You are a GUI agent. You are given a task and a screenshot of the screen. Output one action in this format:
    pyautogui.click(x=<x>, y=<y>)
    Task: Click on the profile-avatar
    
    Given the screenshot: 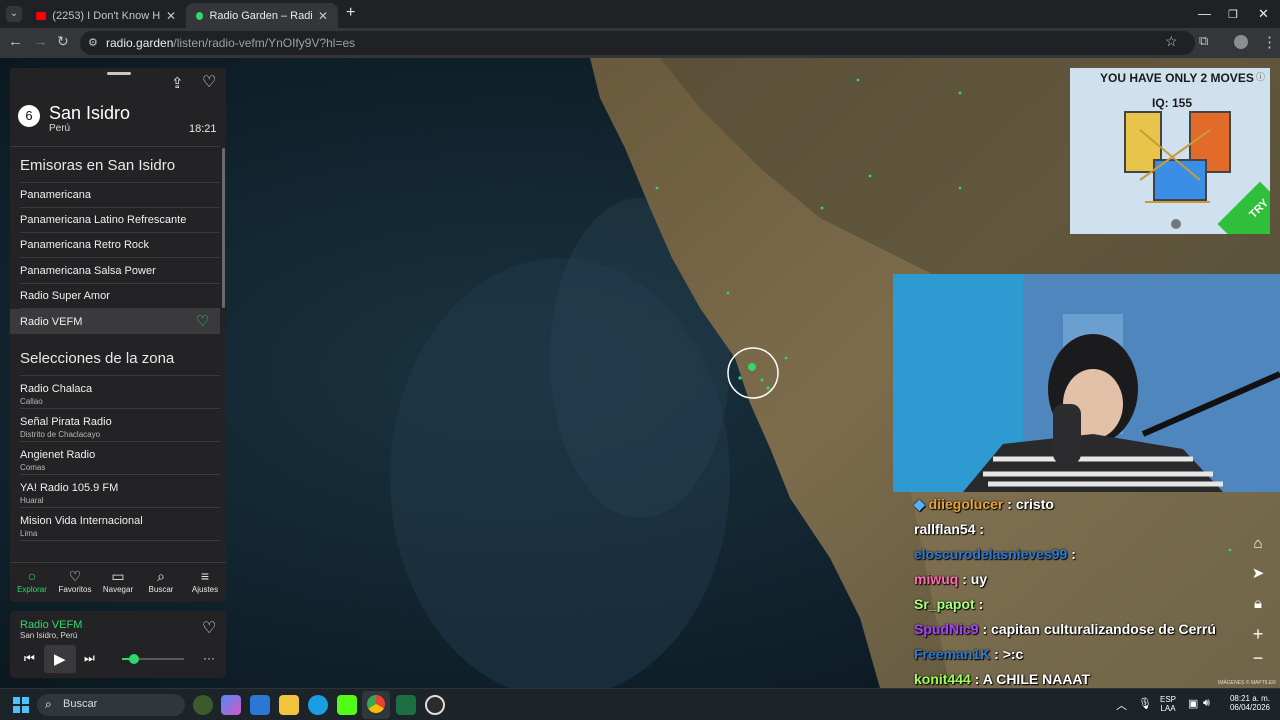 What is the action you would take?
    pyautogui.click(x=1241, y=42)
    